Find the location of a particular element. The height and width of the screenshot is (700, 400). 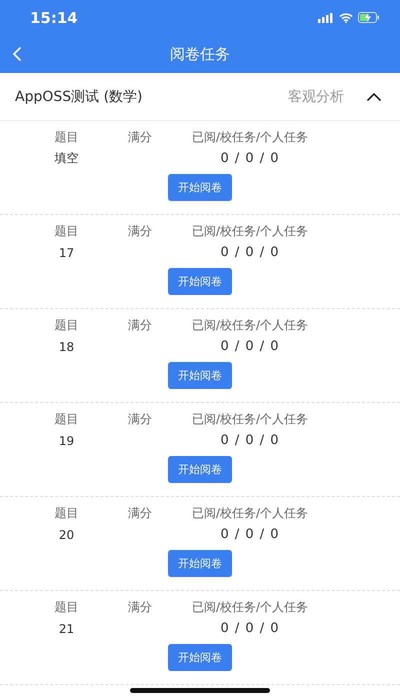

page-title: 阅卷任务 is located at coordinates (200, 54).